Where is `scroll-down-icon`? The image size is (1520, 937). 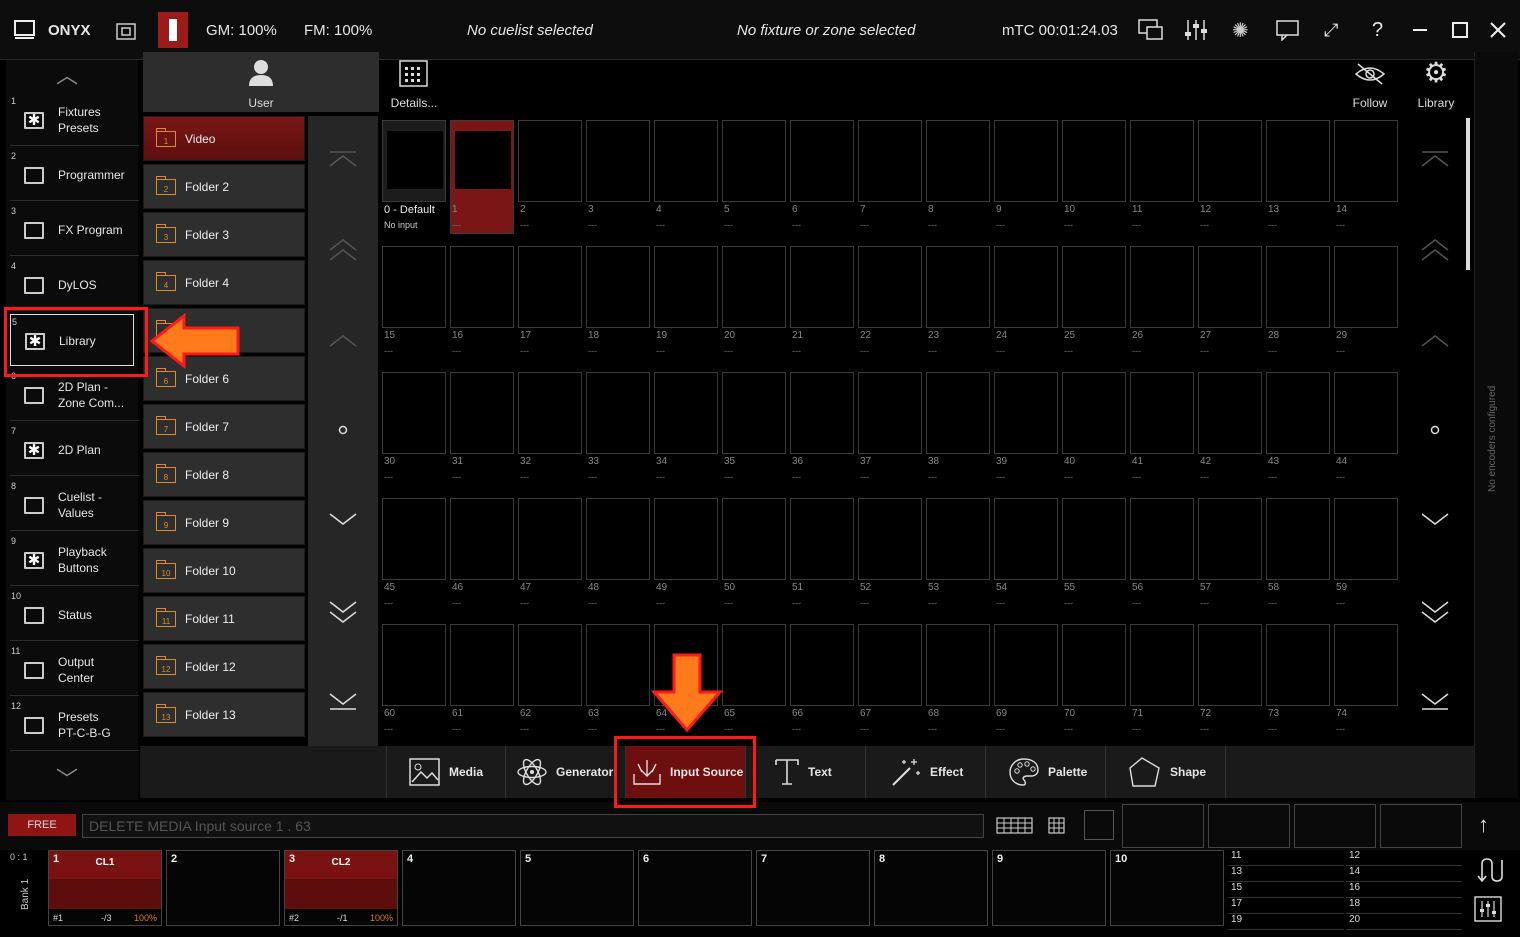
scroll-down-icon is located at coordinates (343, 520).